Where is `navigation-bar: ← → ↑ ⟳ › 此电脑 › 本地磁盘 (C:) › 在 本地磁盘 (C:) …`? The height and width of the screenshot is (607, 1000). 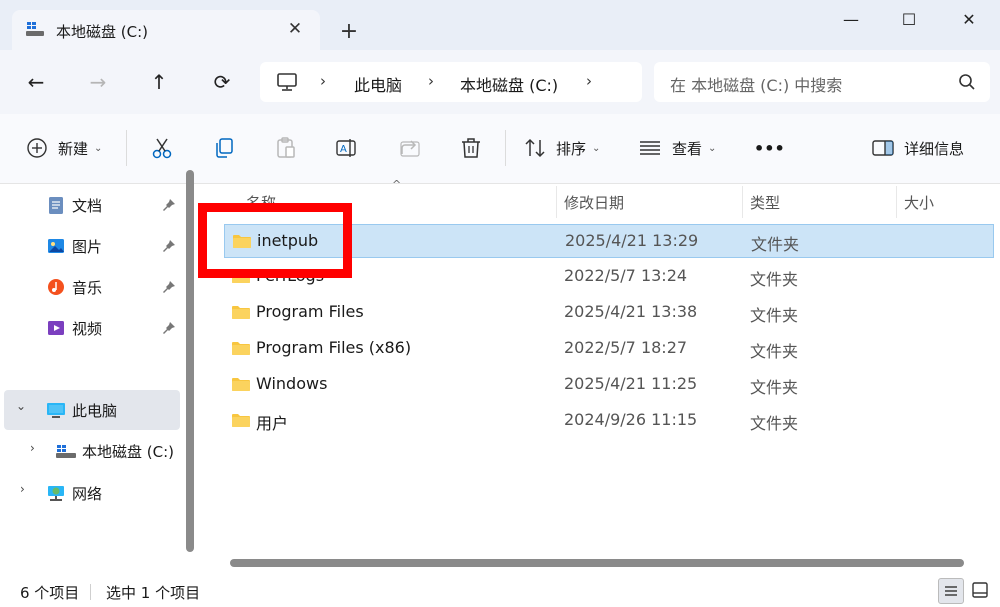 navigation-bar: ← → ↑ ⟳ › 此电脑 › 本地磁盘 (C:) › 在 本地磁盘 (C:) … is located at coordinates (500, 82).